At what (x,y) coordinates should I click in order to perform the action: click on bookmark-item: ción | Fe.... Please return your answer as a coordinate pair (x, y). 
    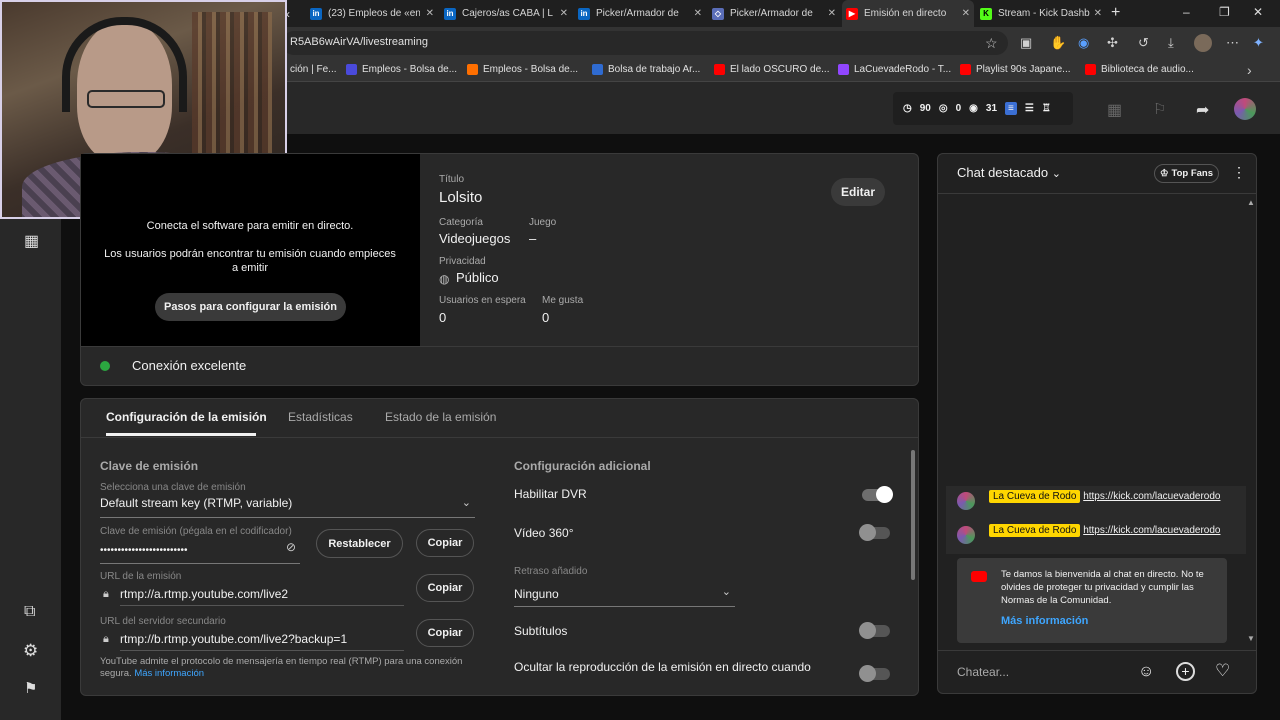
    Looking at the image, I should click on (313, 69).